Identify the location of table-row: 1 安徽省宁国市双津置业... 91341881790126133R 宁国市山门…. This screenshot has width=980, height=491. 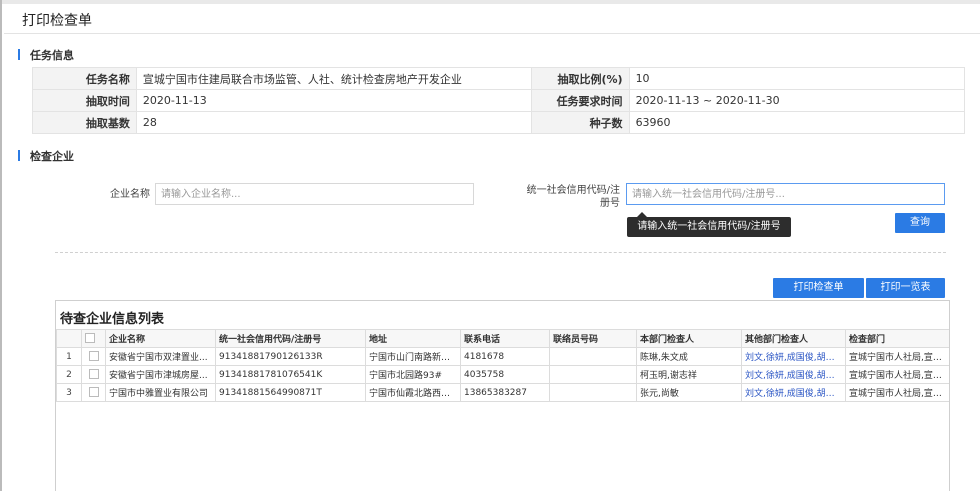
(502, 356).